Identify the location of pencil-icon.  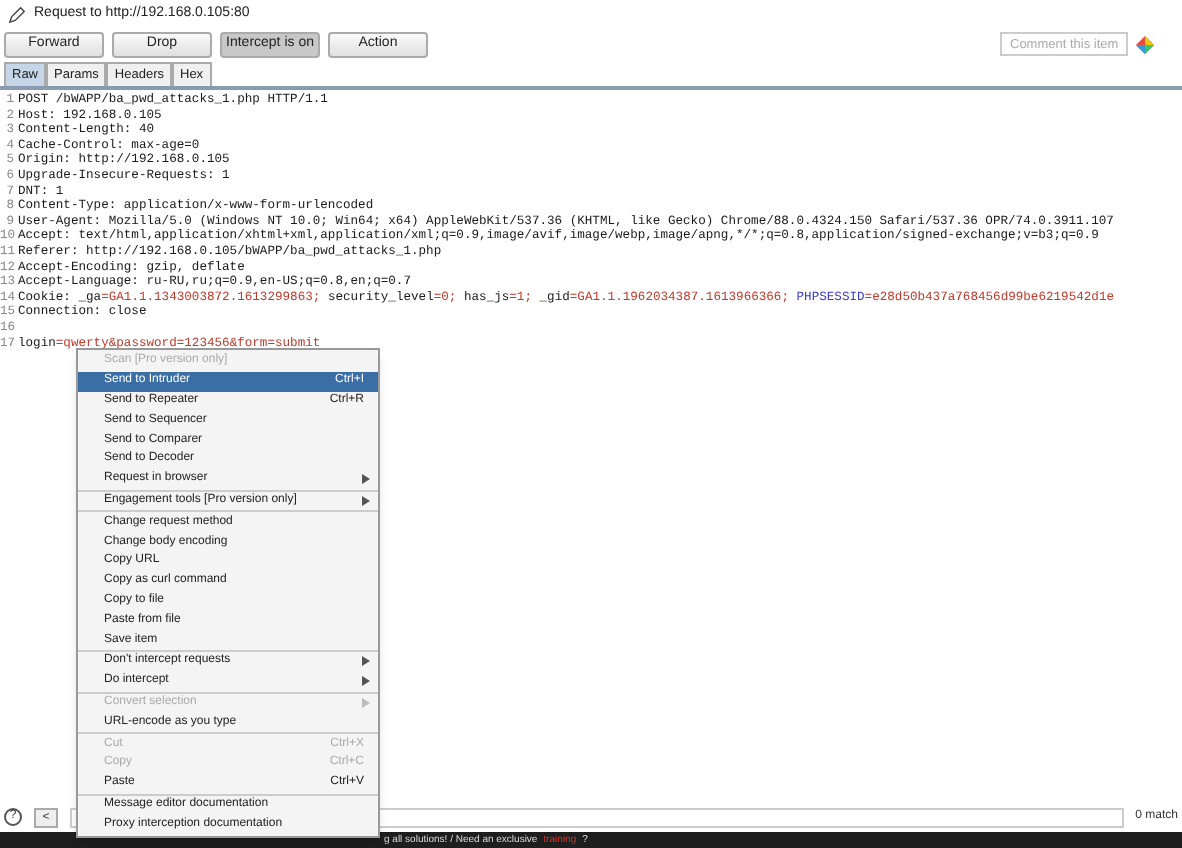
(17, 14).